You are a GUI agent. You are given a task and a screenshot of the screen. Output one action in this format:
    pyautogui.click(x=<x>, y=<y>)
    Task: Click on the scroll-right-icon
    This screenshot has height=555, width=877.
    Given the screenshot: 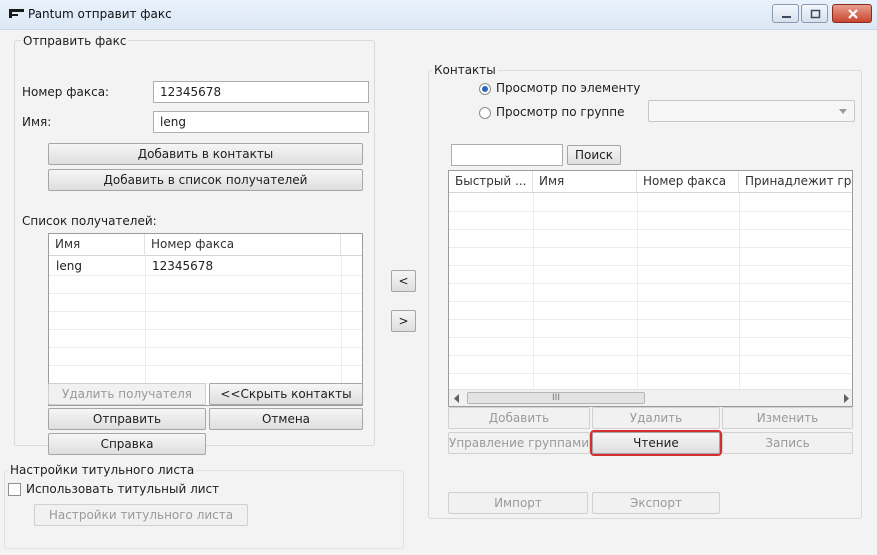 What is the action you would take?
    pyautogui.click(x=846, y=398)
    